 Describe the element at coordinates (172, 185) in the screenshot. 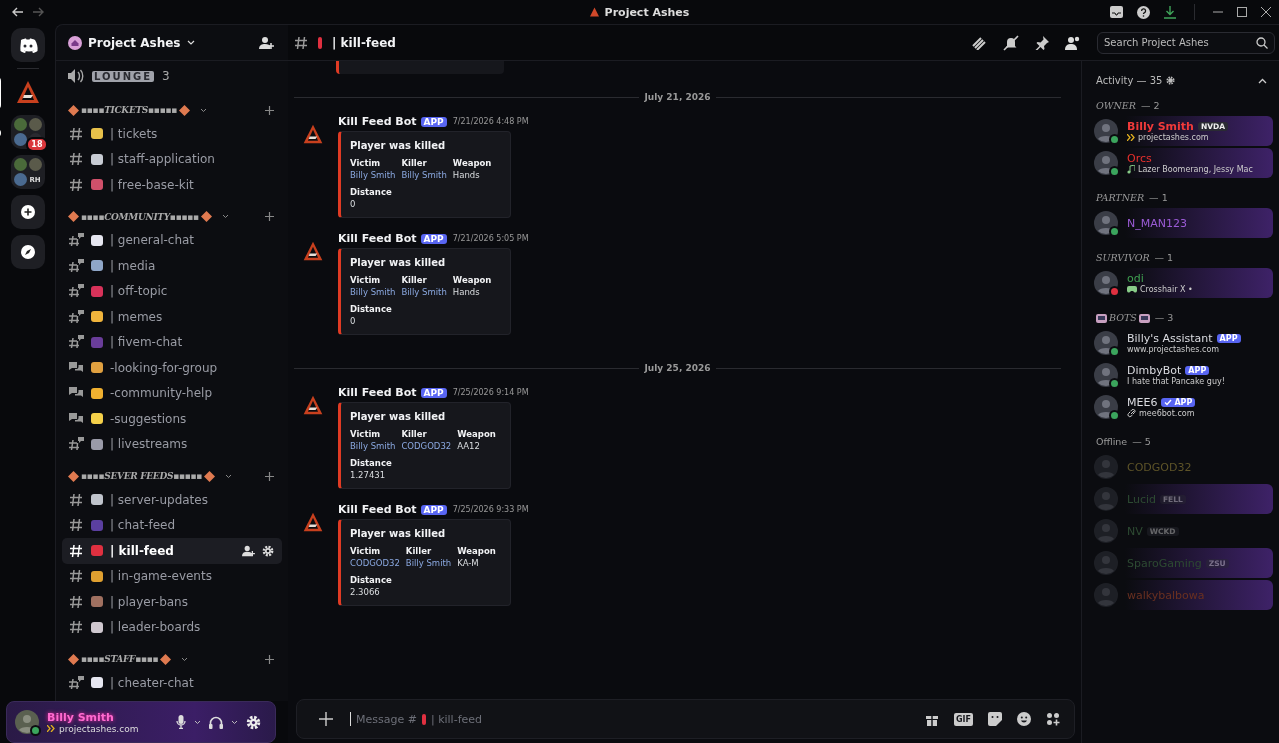

I see `channel-item: | free-base-kit` at that location.